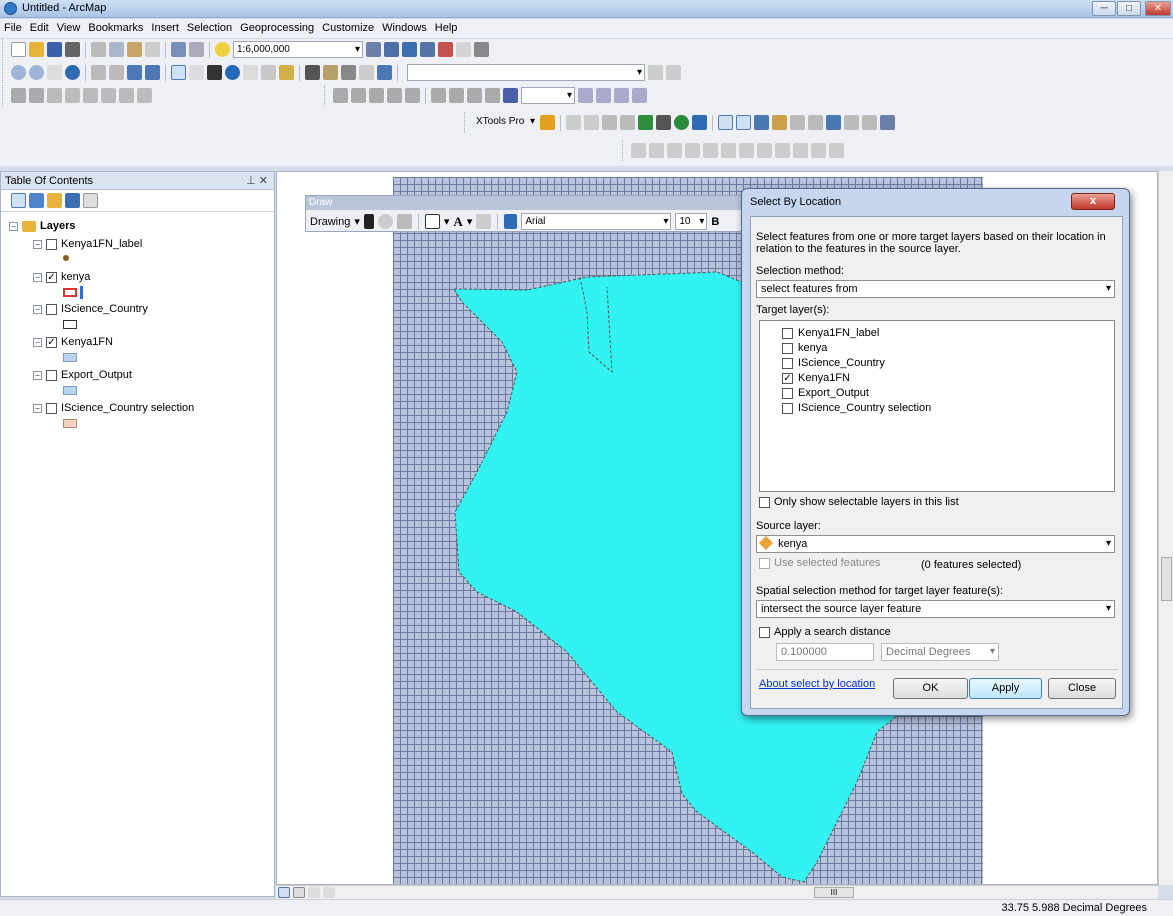  I want to click on go-to-xy-icon, so click(348, 72).